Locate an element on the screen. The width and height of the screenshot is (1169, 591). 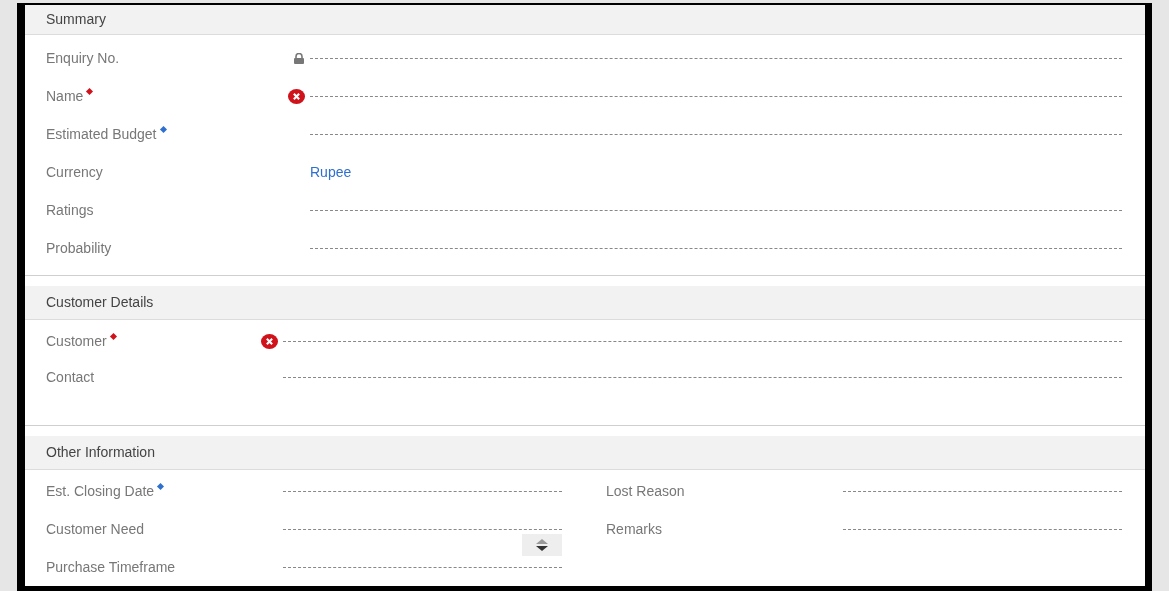
field-label: Ratings is located at coordinates (70, 210).